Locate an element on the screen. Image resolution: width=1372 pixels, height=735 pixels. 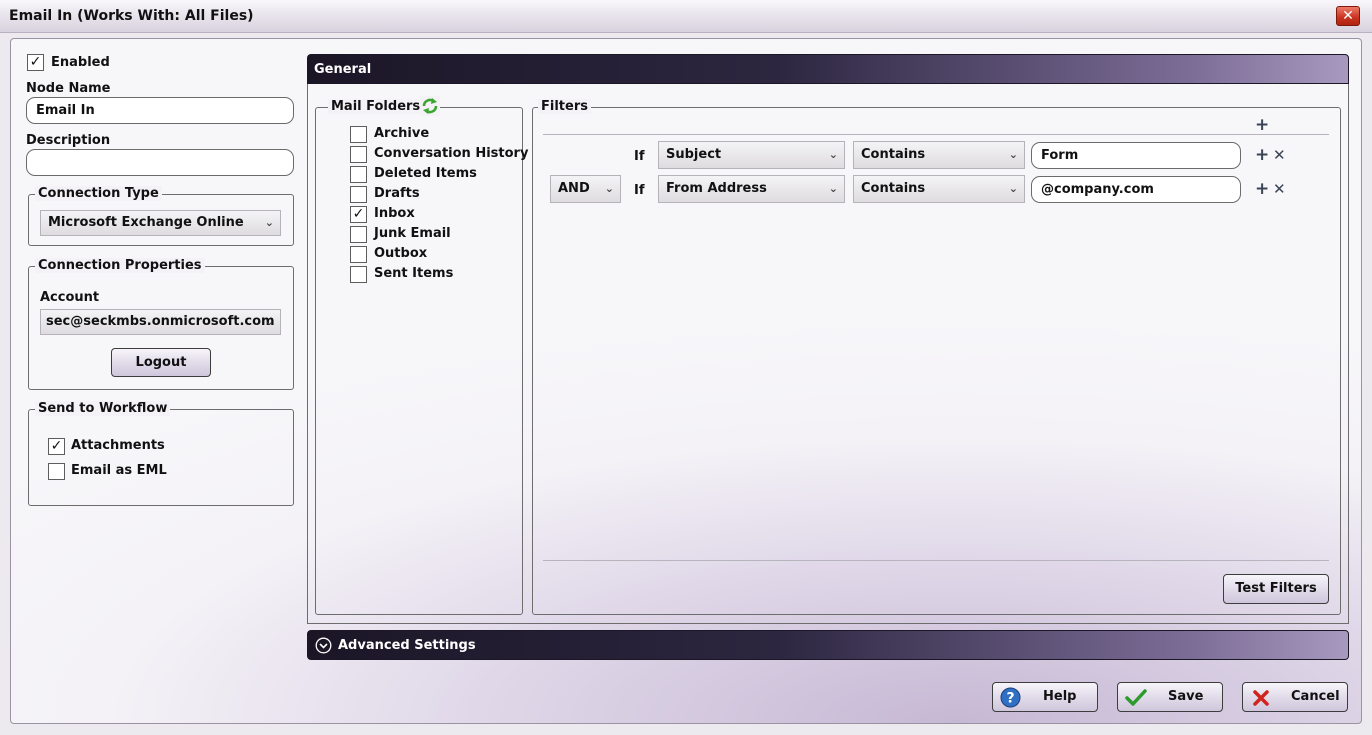
node-name-input is located at coordinates (160, 110).